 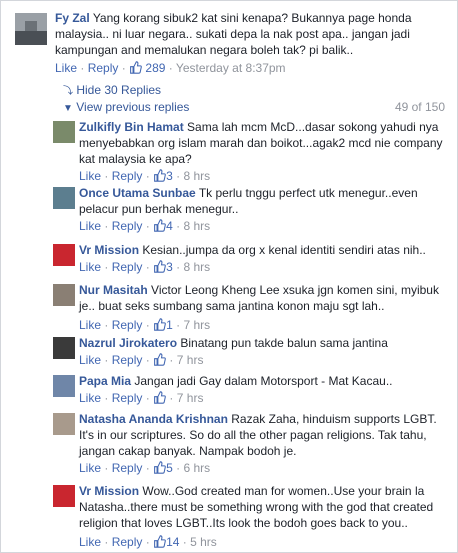 I want to click on reply-time: 5 hrs, so click(x=203, y=542).